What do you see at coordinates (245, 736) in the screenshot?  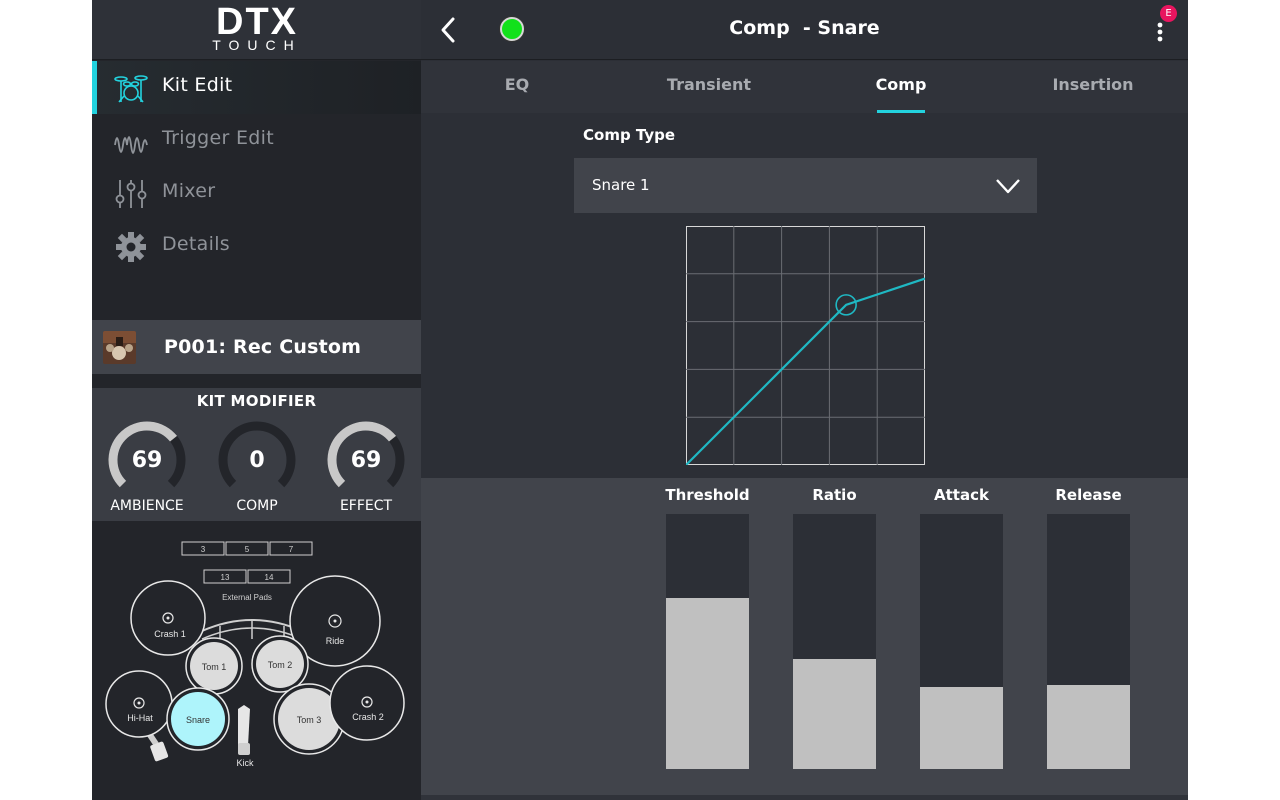 I see `pad-kick: Kick` at bounding box center [245, 736].